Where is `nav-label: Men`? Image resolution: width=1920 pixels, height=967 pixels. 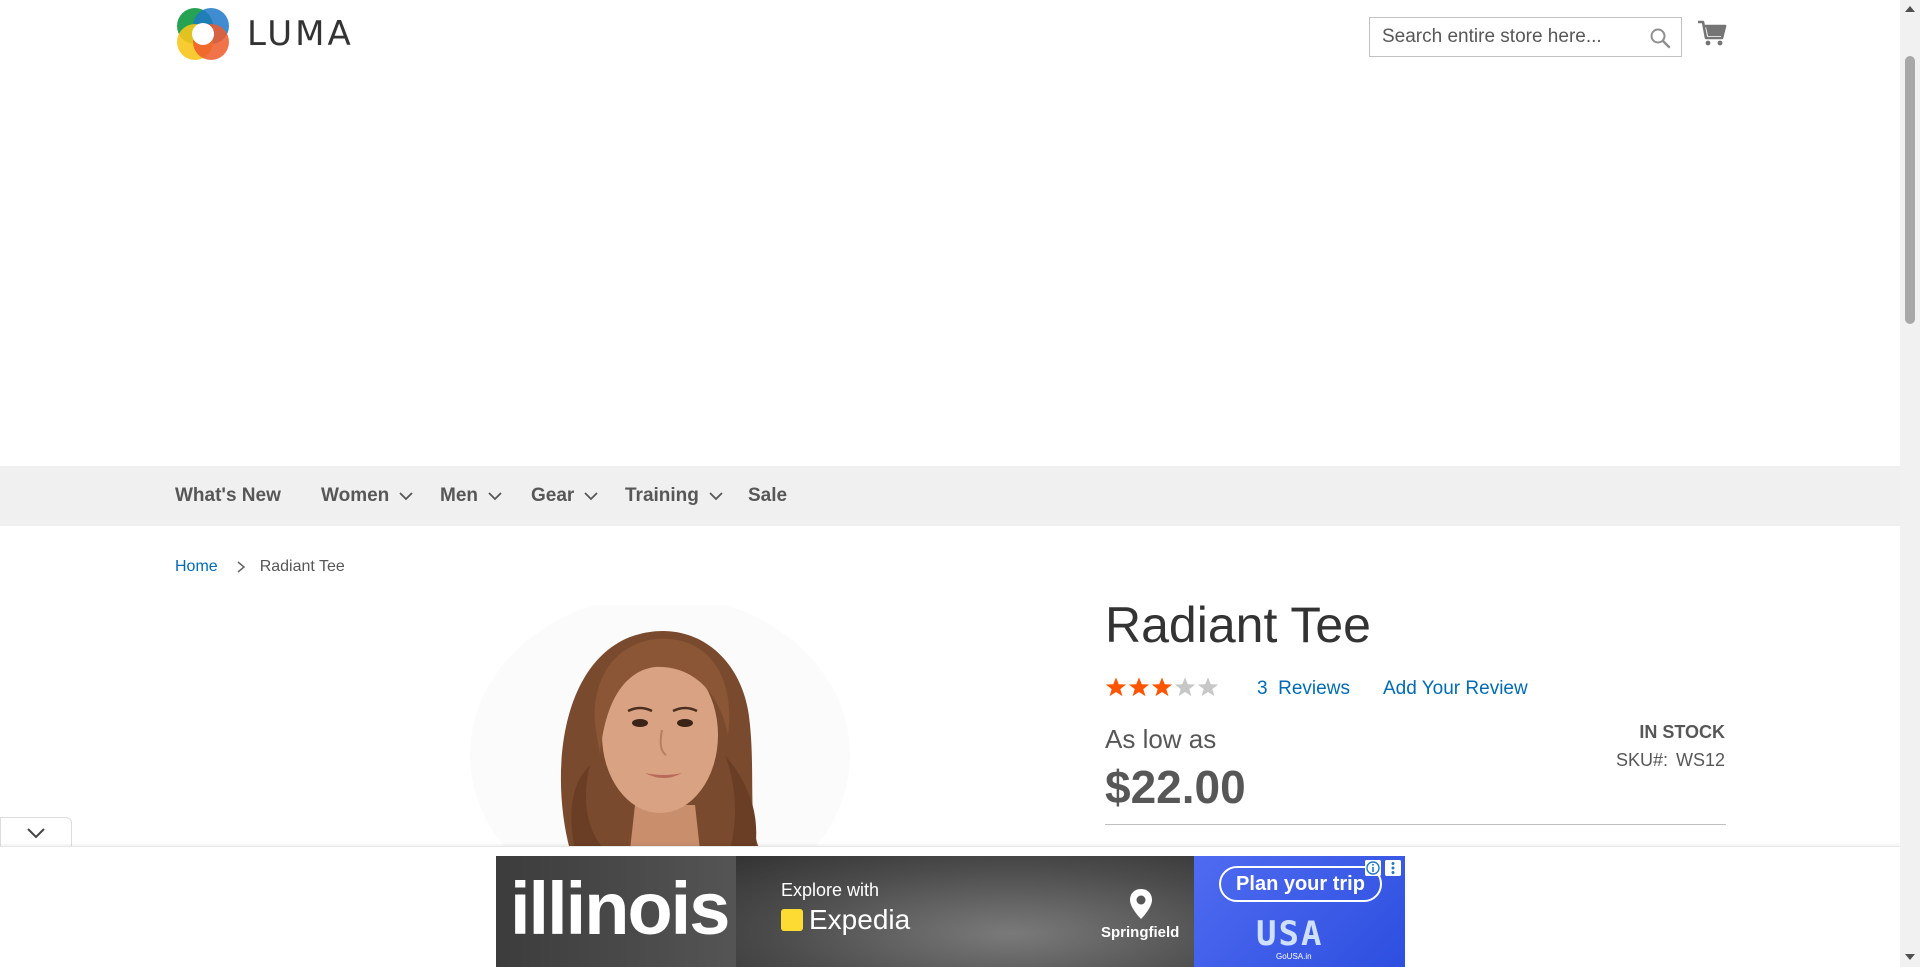 nav-label: Men is located at coordinates (459, 495).